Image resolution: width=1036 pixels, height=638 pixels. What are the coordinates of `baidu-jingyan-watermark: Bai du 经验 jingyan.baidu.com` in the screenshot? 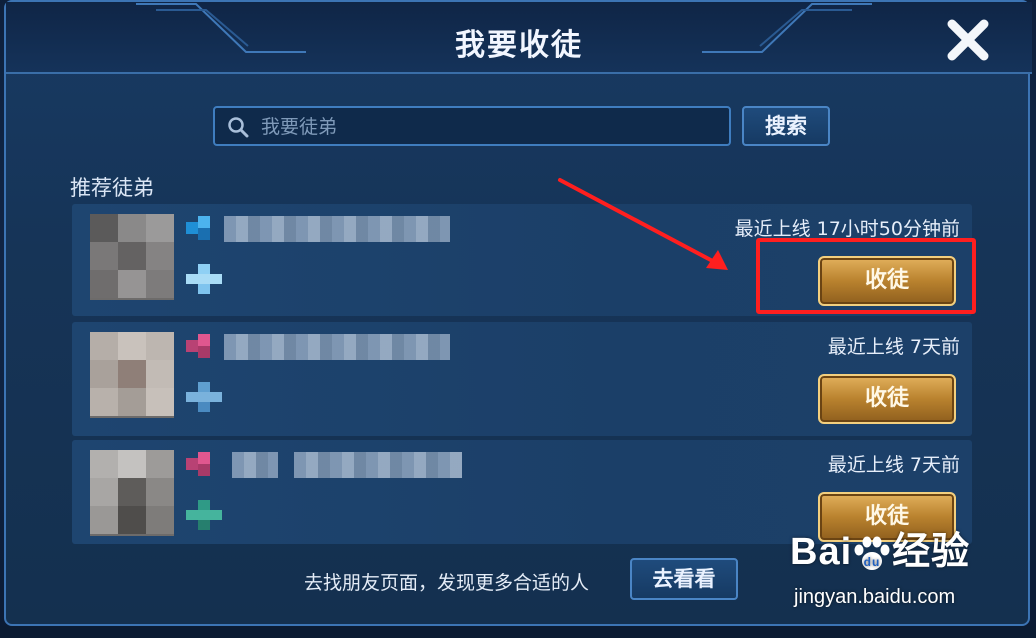 It's located at (900, 570).